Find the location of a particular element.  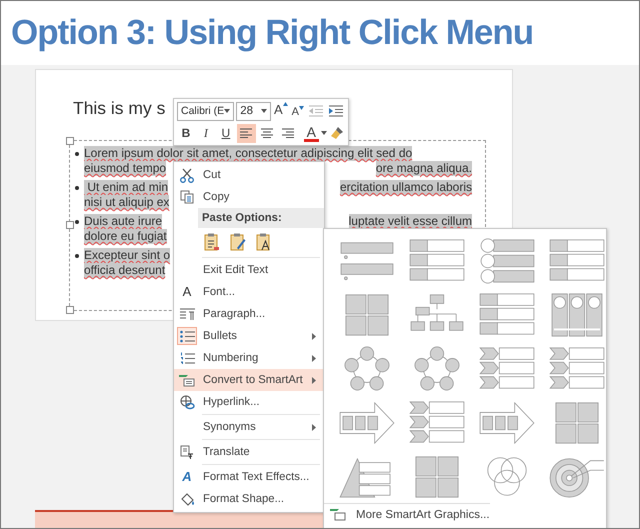

globe-link-icon is located at coordinates (187, 402).